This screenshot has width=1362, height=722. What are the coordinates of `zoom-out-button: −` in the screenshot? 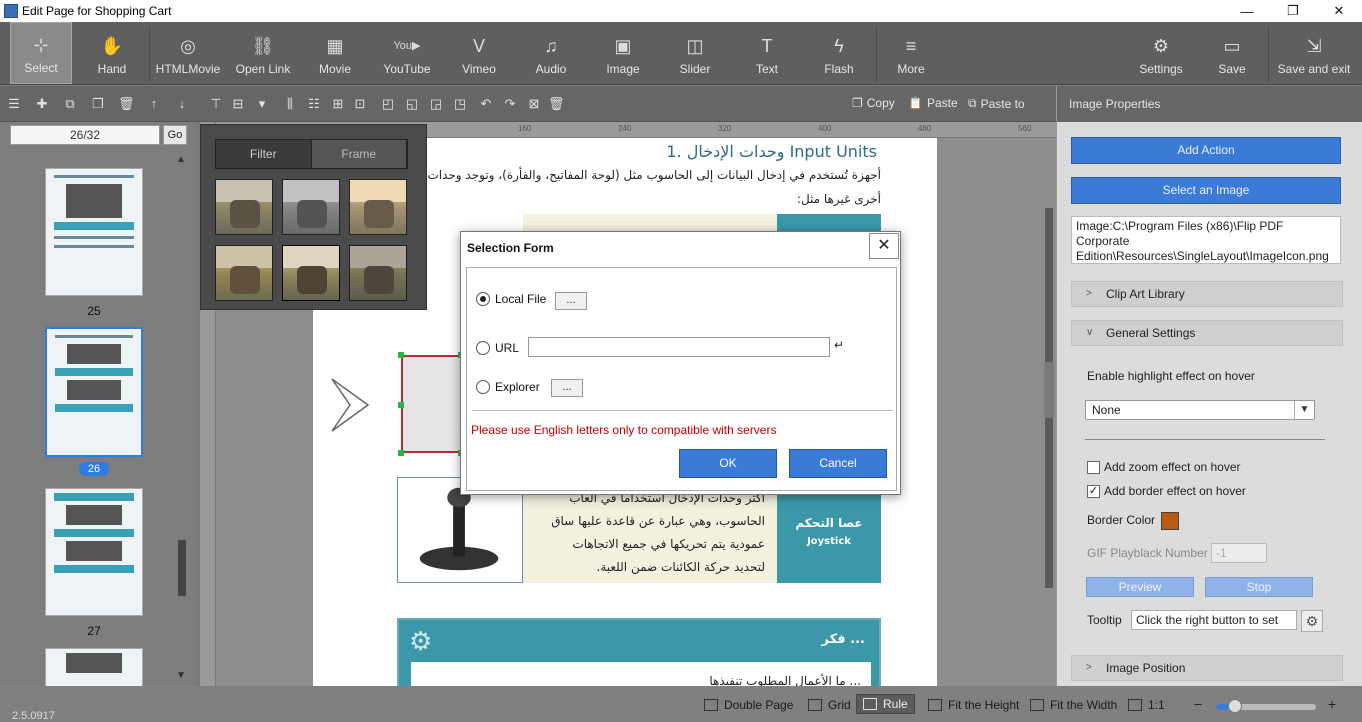 It's located at (1198, 704).